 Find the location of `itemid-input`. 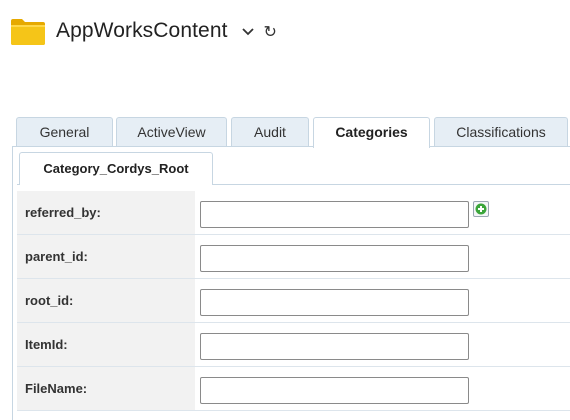

itemid-input is located at coordinates (334, 346).